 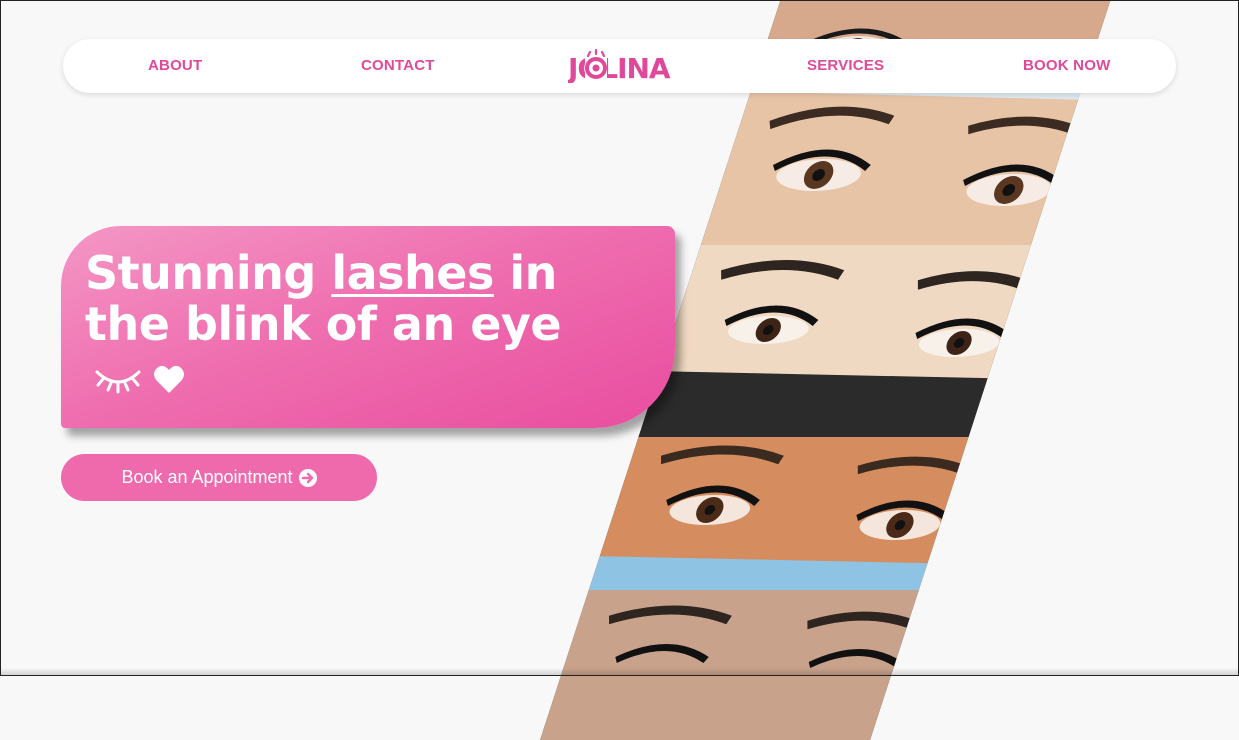 What do you see at coordinates (169, 379) in the screenshot?
I see `heart-icon` at bounding box center [169, 379].